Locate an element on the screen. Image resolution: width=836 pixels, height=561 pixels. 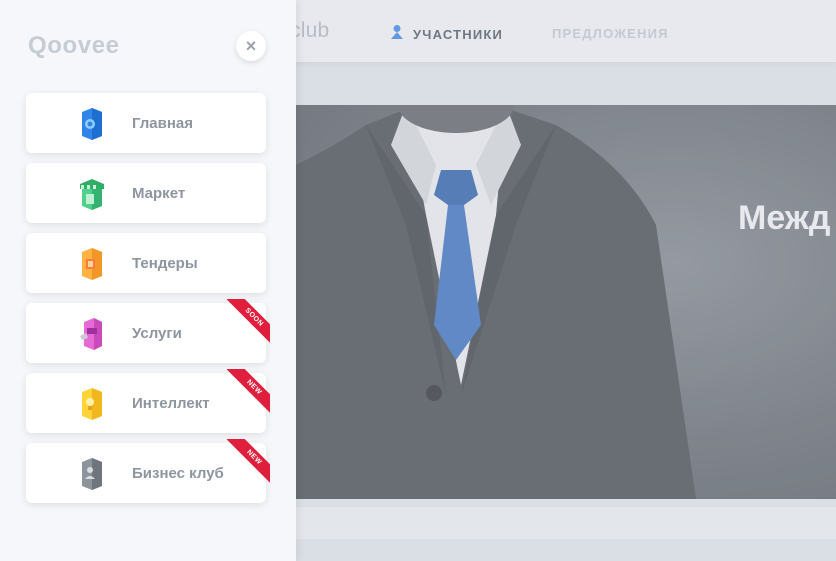
market-icon is located at coordinates (91, 194).